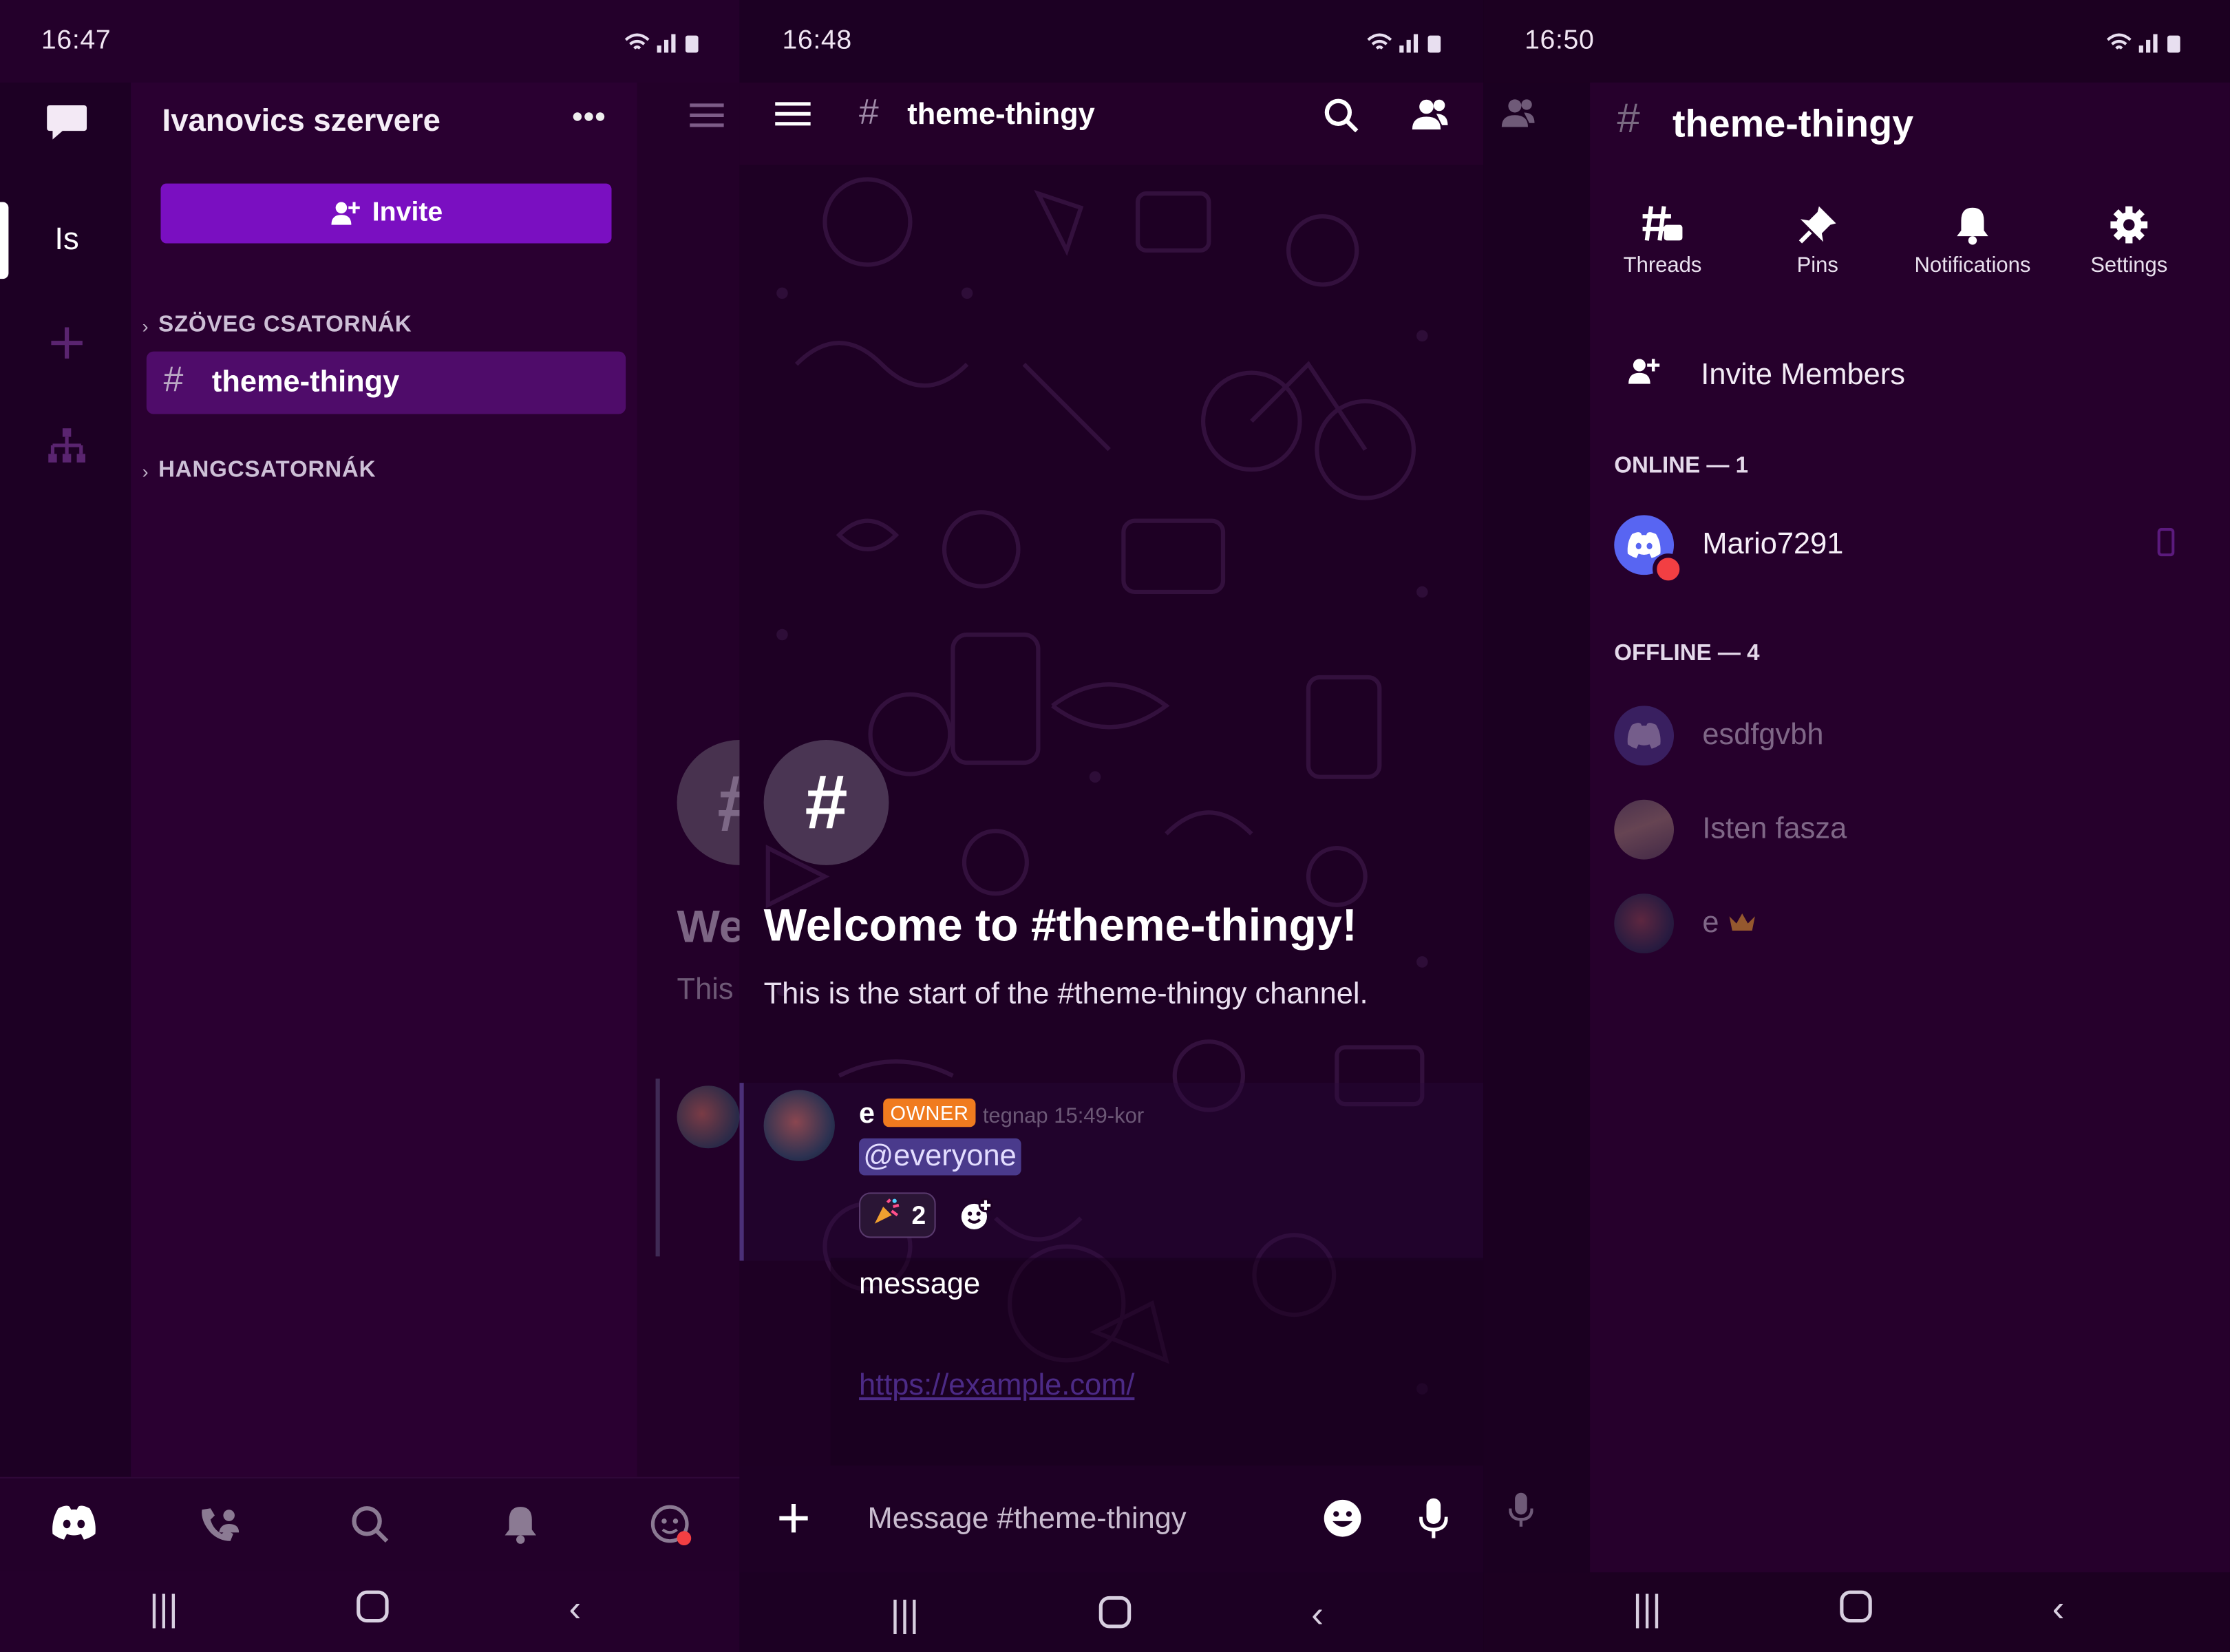 The image size is (2230, 1652). I want to click on server-icon-is: Is, so click(67, 239).